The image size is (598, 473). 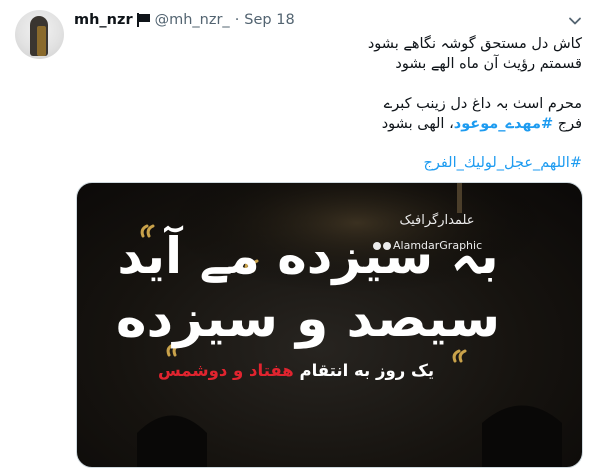 What do you see at coordinates (308, 256) in the screenshot?
I see `headline-line-1: بہ سیزده مے آید` at bounding box center [308, 256].